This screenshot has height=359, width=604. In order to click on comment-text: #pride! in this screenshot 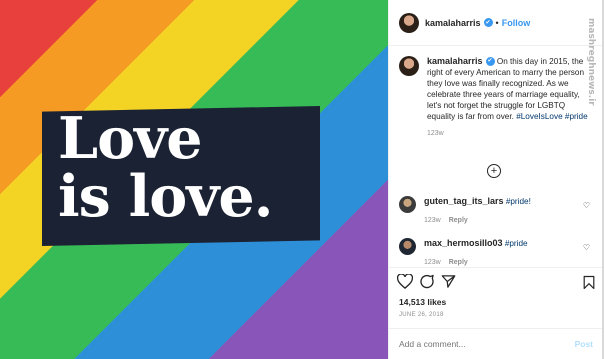, I will do `click(518, 201)`.